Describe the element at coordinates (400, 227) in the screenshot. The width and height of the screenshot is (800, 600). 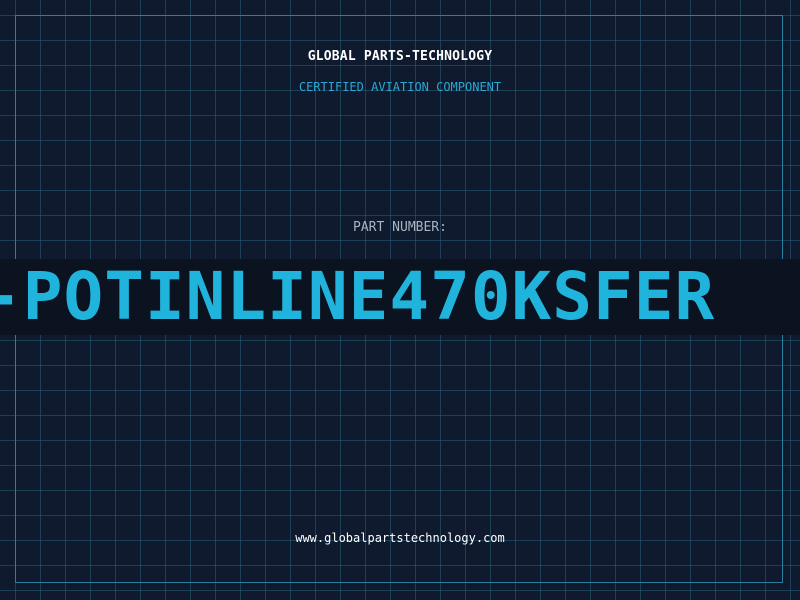
I see `part-number-label: PART NUMBER:` at that location.